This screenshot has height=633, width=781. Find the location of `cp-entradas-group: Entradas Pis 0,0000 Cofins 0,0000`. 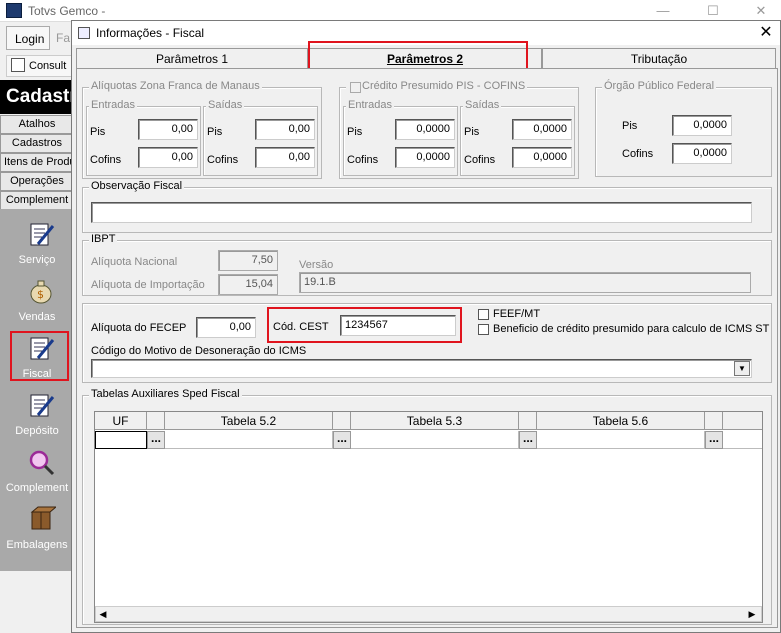

cp-entradas-group: Entradas Pis 0,0000 Cofins 0,0000 is located at coordinates (400, 137).